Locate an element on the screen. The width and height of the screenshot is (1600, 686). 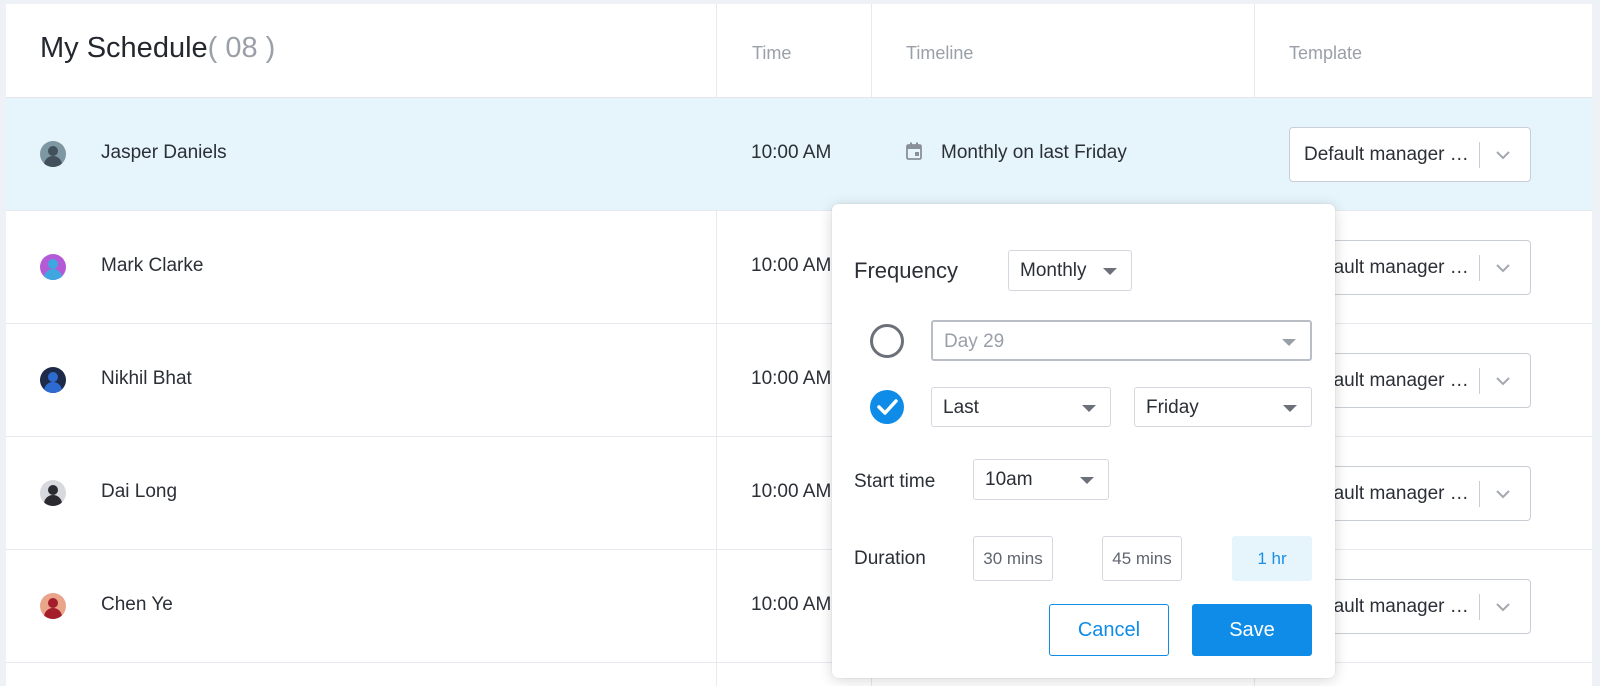
ordinal-select: Last is located at coordinates (1021, 407).